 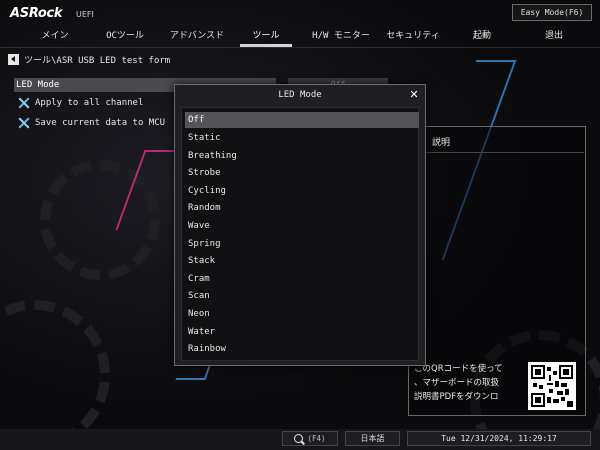 What do you see at coordinates (482, 37) in the screenshot?
I see `menu-boot: 起動` at bounding box center [482, 37].